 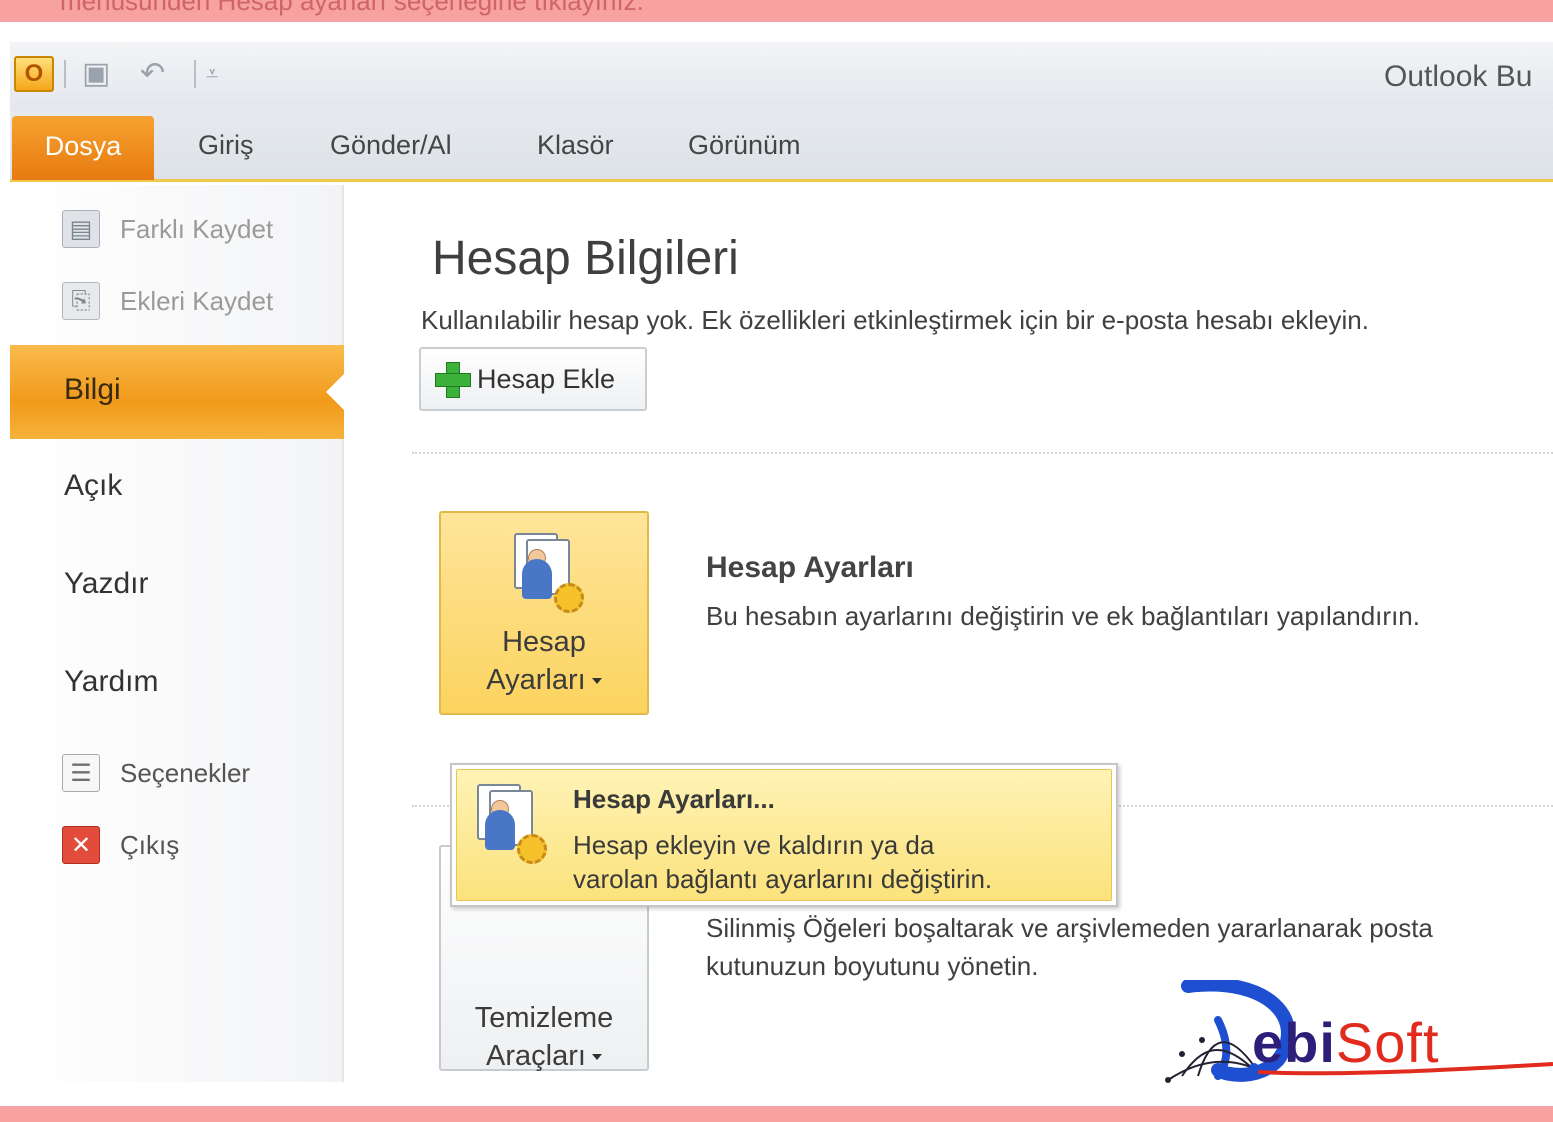 I want to click on exit-label: Çıkış, so click(x=150, y=844).